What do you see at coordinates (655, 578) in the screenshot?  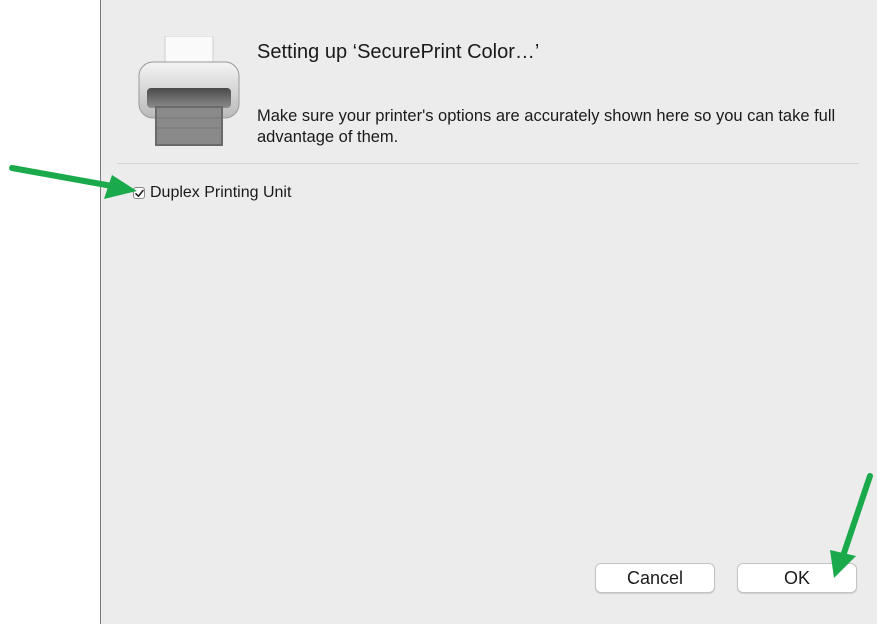 I see `cancel-button: Cancel` at bounding box center [655, 578].